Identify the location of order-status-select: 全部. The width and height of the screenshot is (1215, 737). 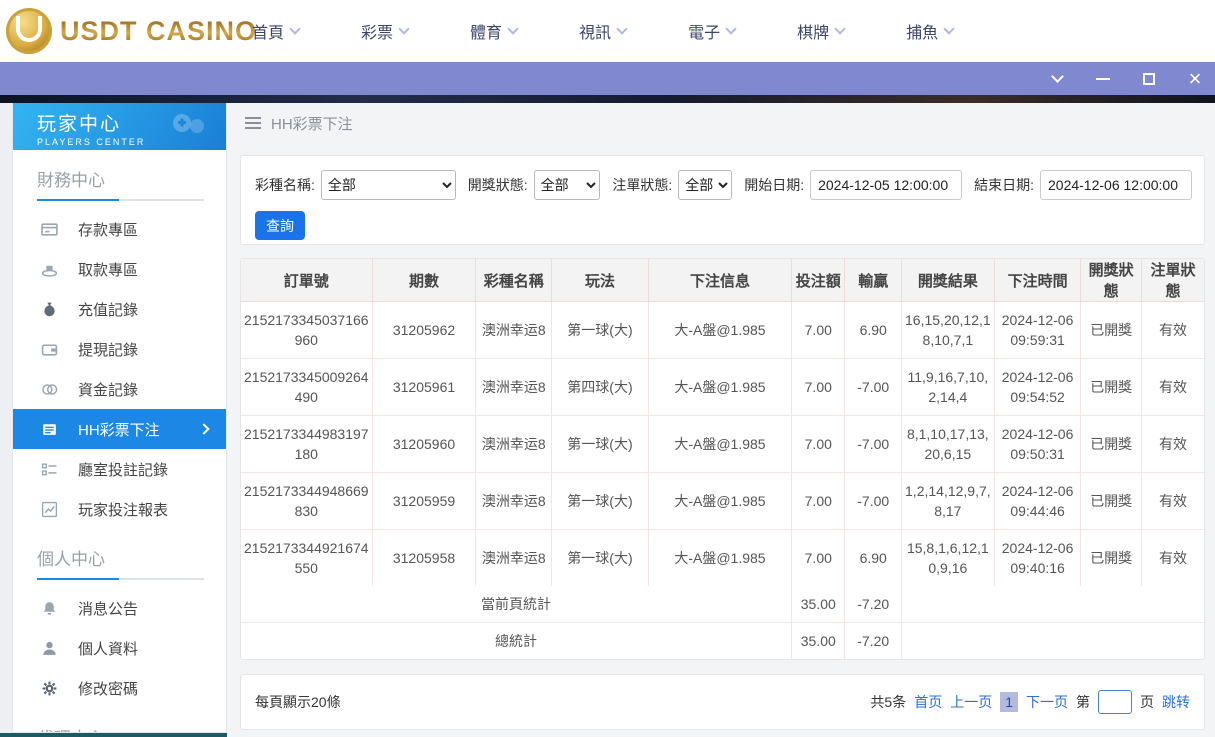
(705, 185).